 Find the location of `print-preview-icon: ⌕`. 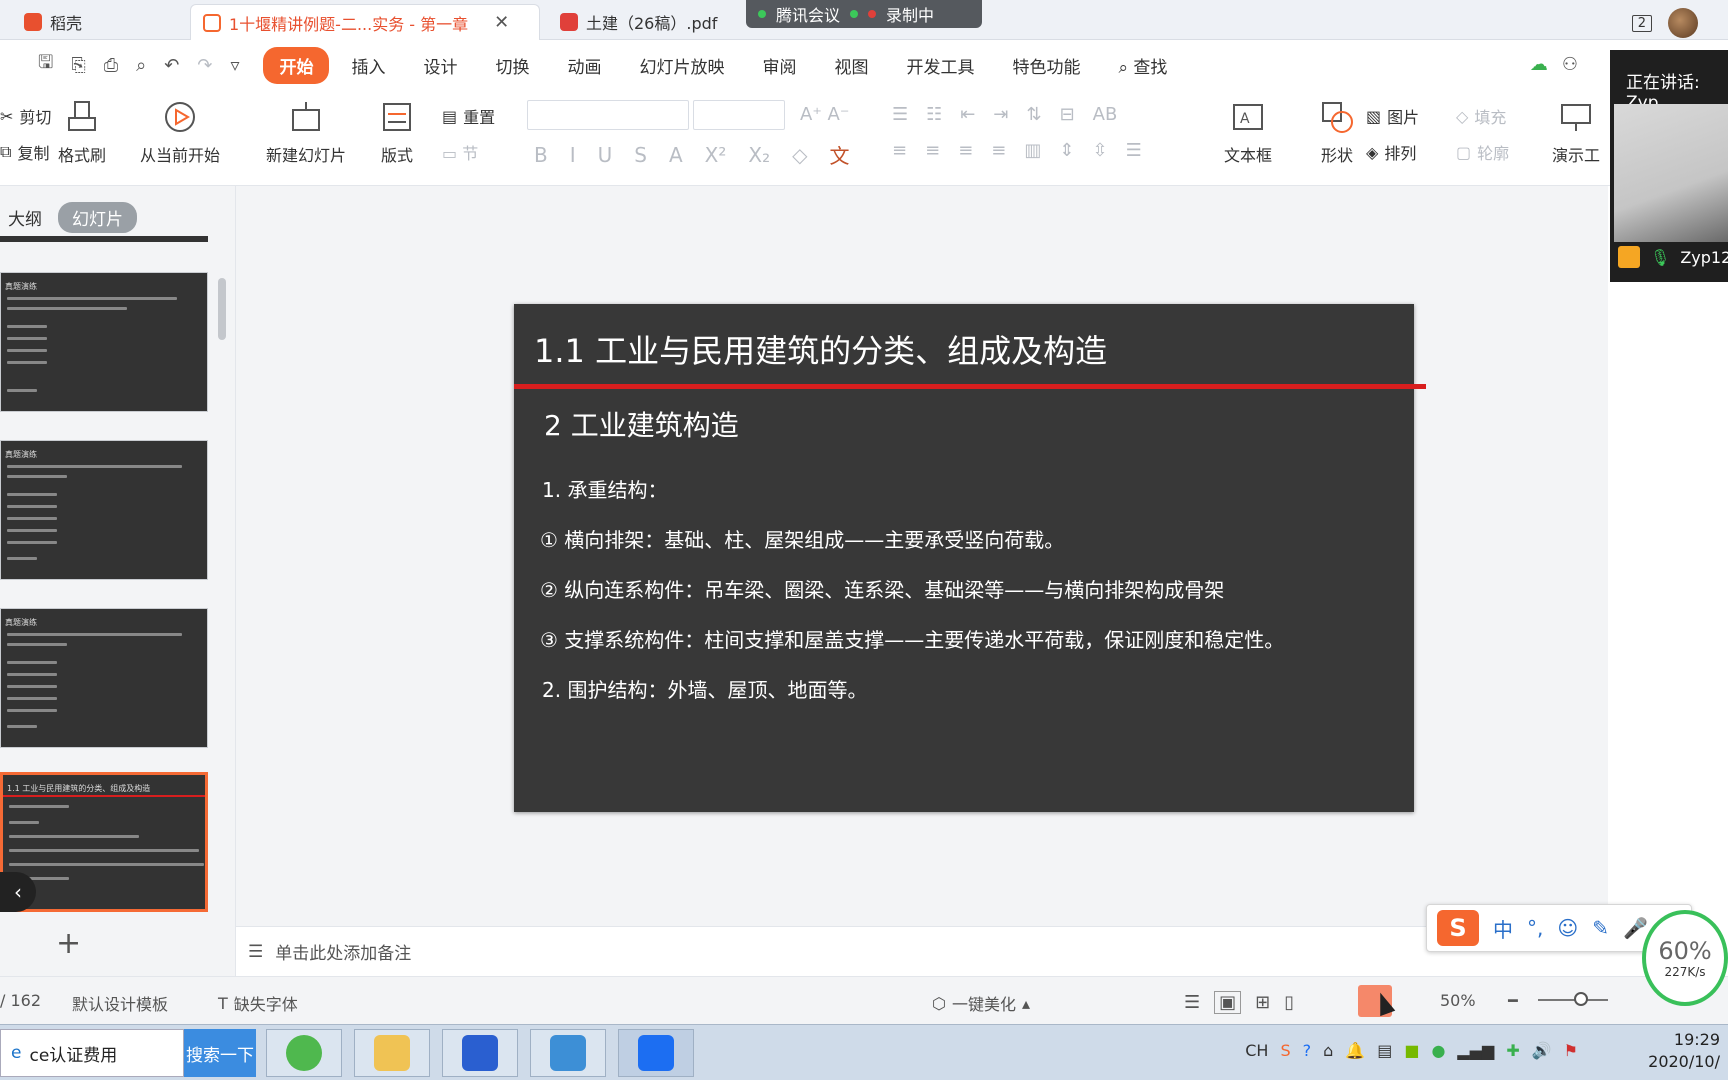

print-preview-icon: ⌕ is located at coordinates (141, 65).